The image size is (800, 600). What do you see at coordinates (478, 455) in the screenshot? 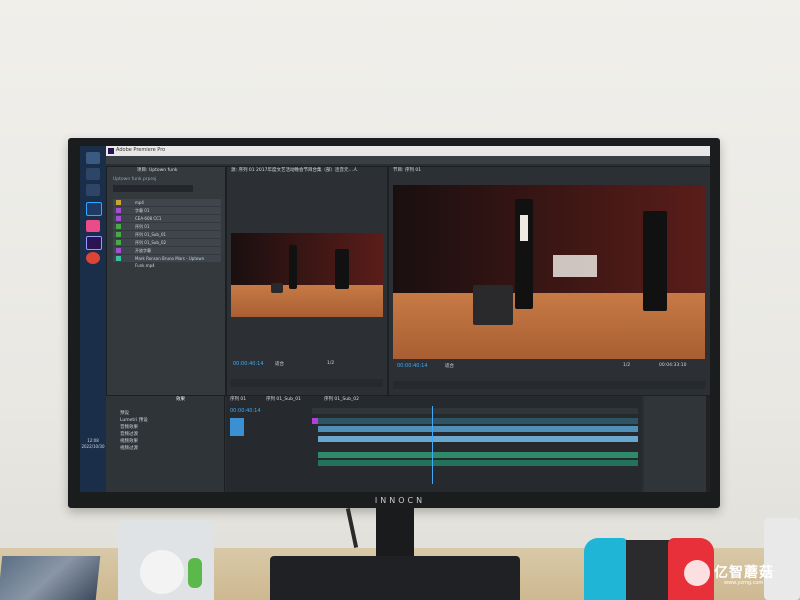
I see `audio-track-1-clip` at bounding box center [478, 455].